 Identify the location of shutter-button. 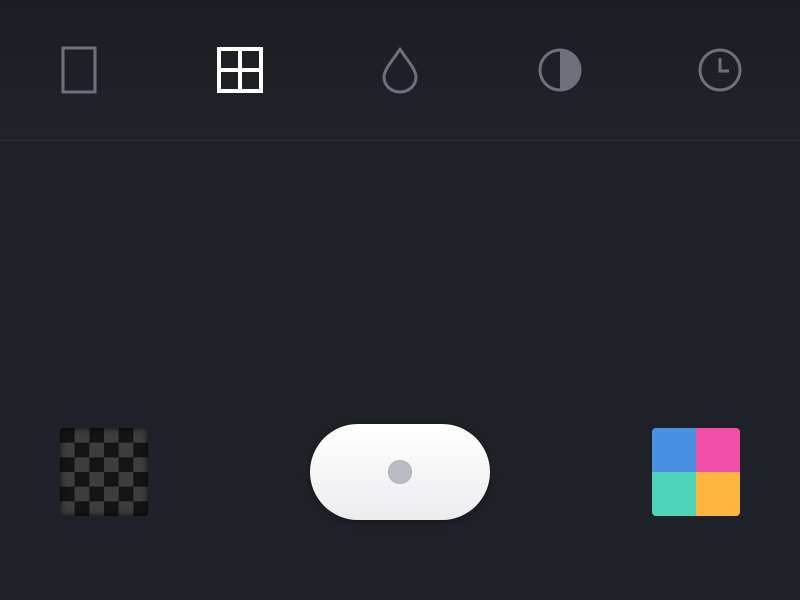
(400, 472).